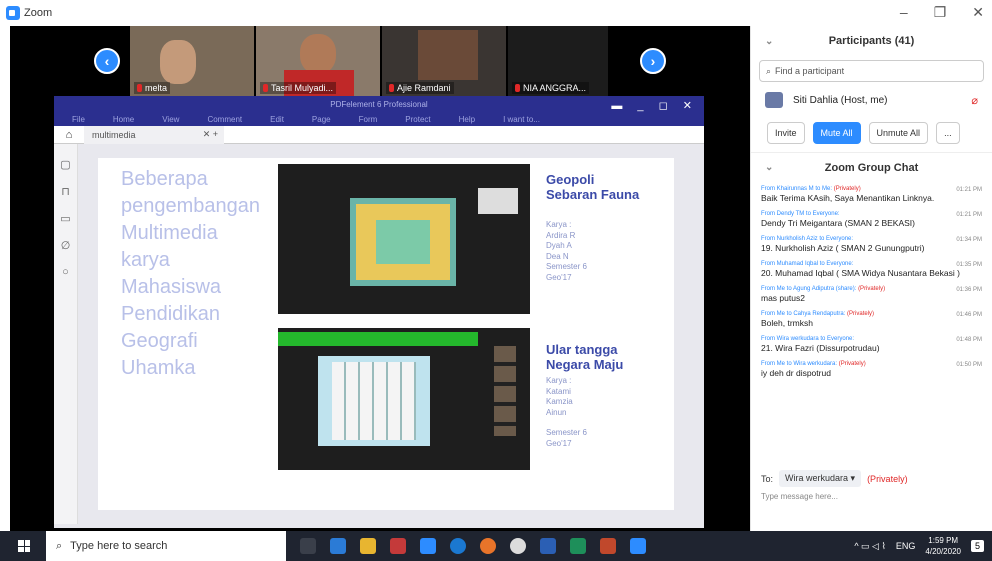  I want to click on maximize-icon: ❐, so click(940, 12).